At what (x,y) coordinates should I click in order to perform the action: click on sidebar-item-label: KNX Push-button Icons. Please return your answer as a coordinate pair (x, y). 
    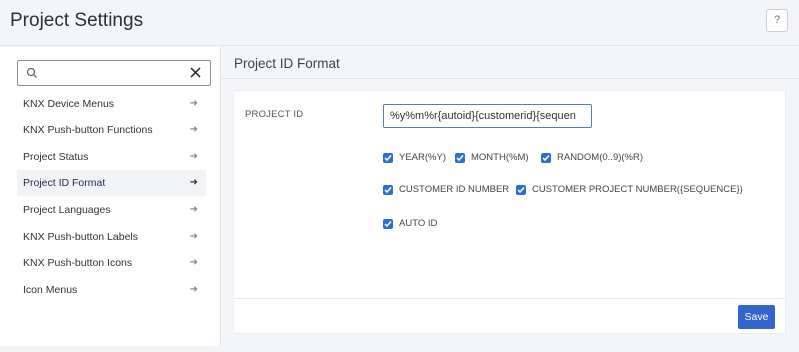
    Looking at the image, I should click on (78, 263).